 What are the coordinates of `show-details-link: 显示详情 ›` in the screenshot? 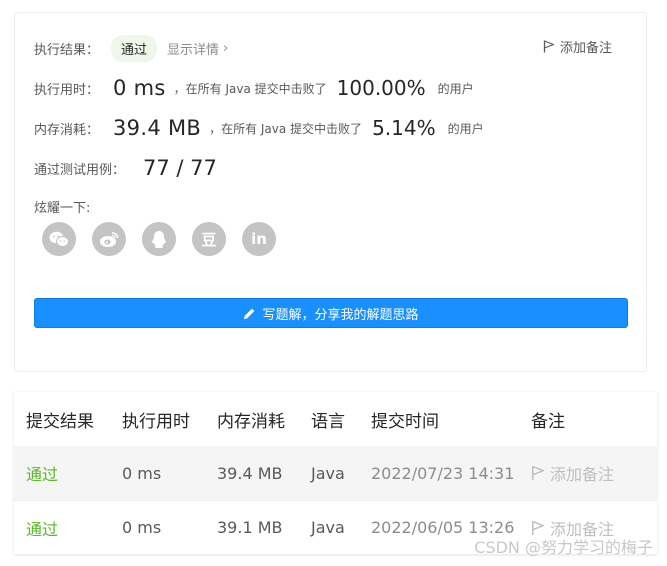 It's located at (197, 48).